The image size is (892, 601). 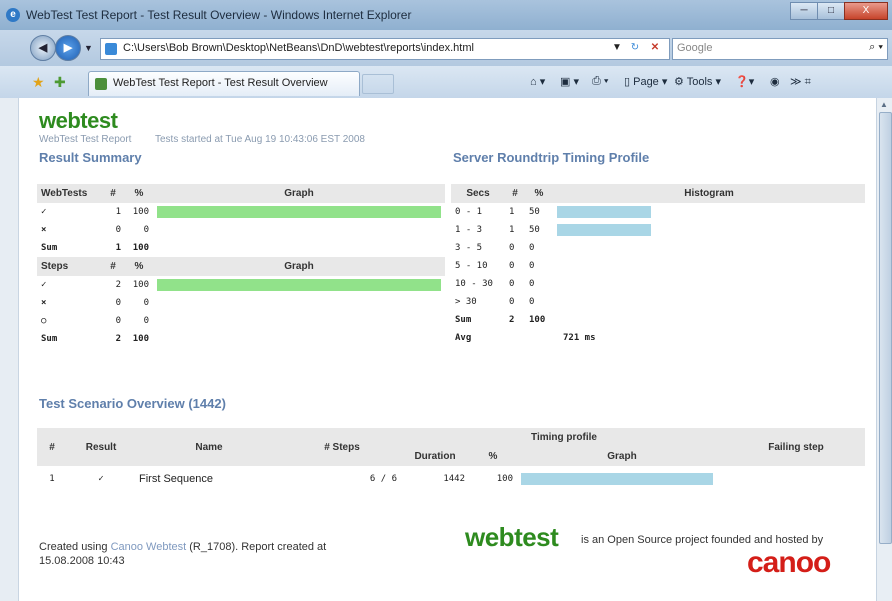 What do you see at coordinates (68, 48) in the screenshot?
I see `forward-button: ▶` at bounding box center [68, 48].